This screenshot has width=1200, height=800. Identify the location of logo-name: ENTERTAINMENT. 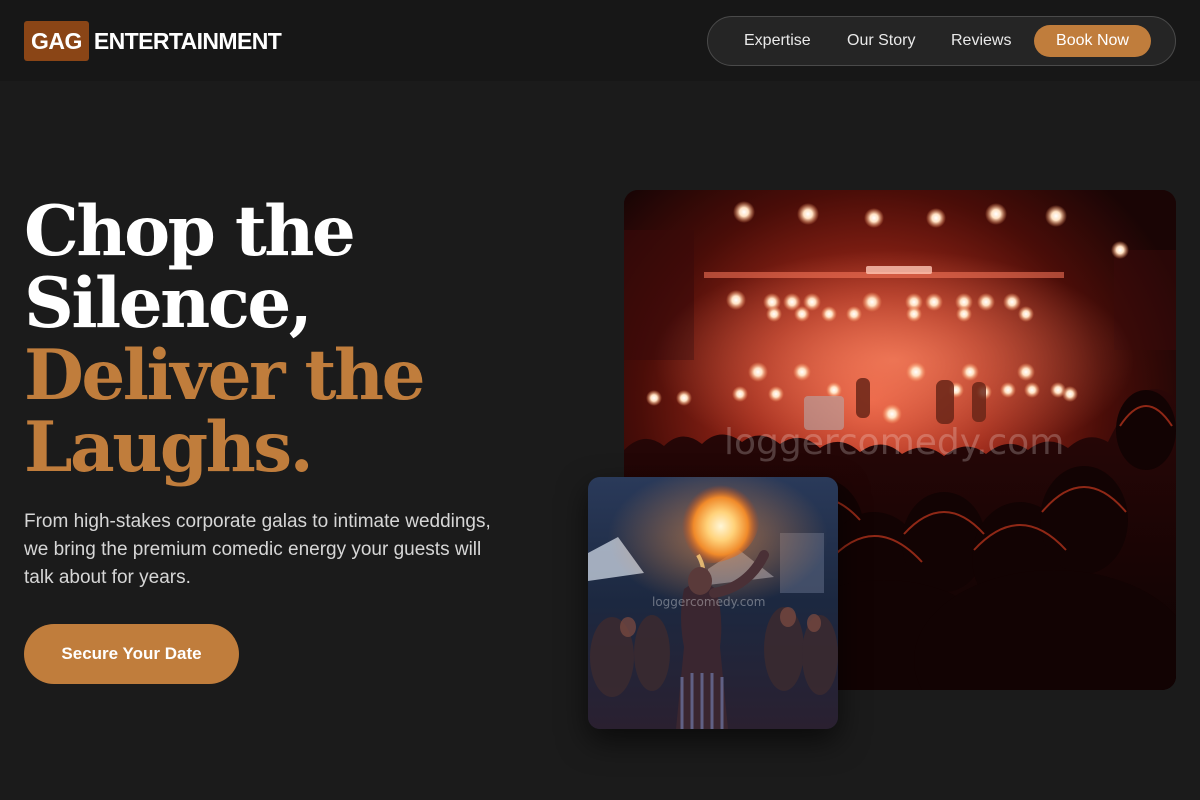
(187, 40).